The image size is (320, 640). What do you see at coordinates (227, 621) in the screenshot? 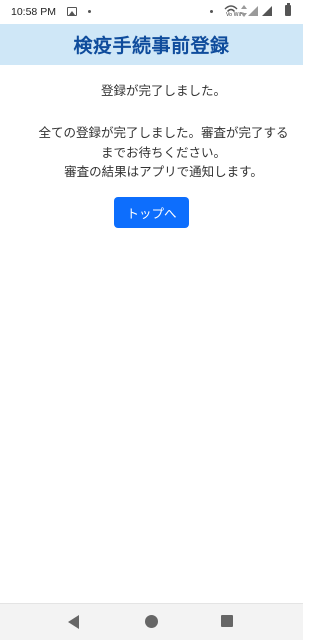
I see `recents-icon` at bounding box center [227, 621].